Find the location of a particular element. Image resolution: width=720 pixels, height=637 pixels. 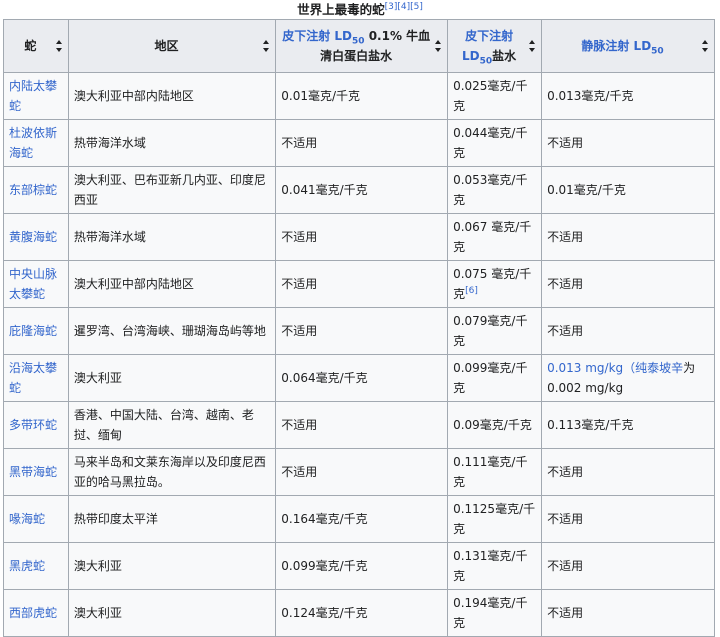

region-cell: 暹罗湾、台湾海峡、珊瑚海岛屿等地 is located at coordinates (172, 331).